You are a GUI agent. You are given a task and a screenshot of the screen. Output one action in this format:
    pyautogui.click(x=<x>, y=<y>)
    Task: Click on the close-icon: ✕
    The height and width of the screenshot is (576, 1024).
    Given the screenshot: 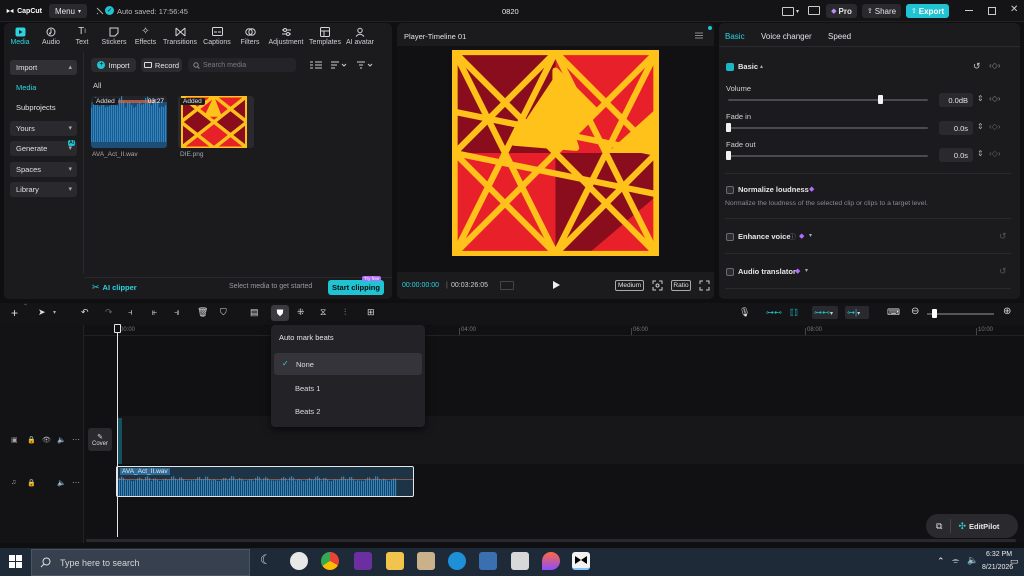 What is the action you would take?
    pyautogui.click(x=1014, y=10)
    